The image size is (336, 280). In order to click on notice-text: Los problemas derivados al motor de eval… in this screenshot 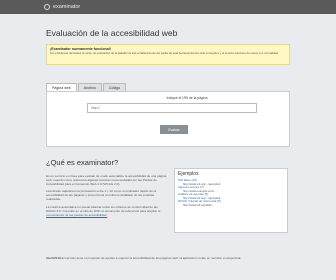, I will do `click(164, 53)`.